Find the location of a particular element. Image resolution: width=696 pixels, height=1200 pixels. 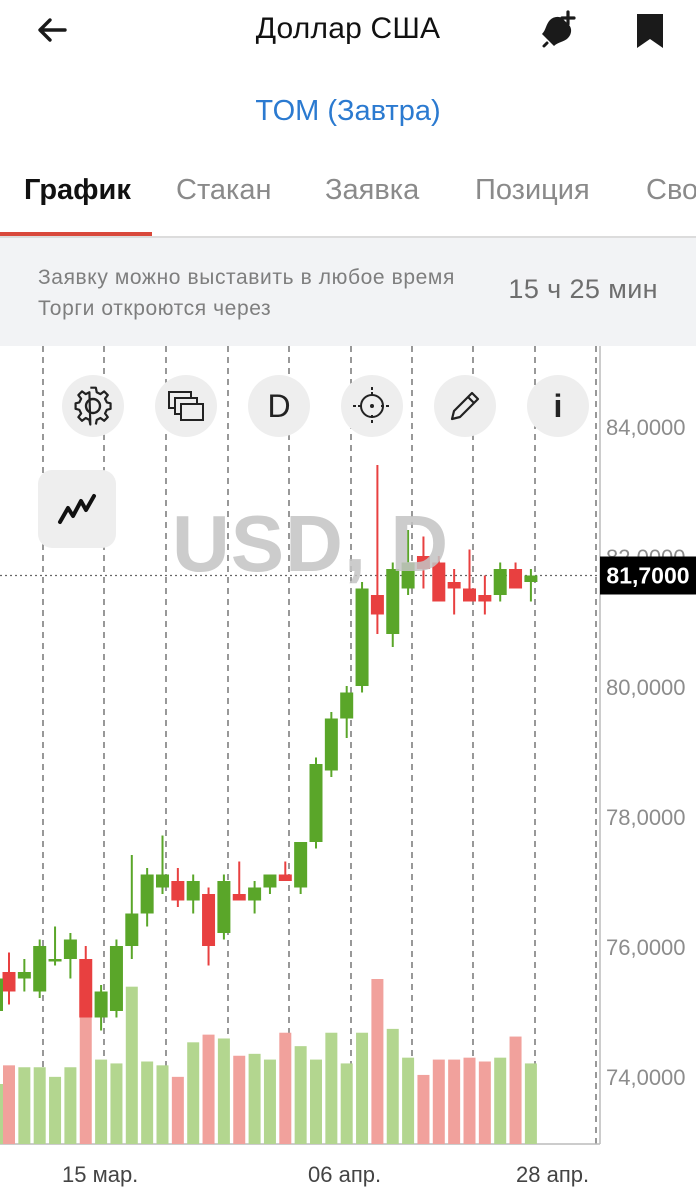

indicator-line-icon is located at coordinates (77, 509).